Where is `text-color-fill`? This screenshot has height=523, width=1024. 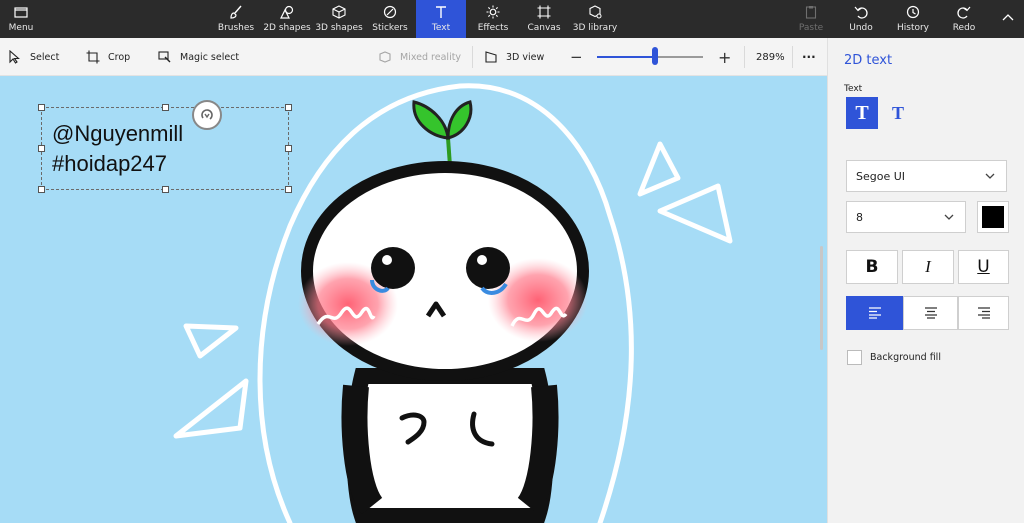
text-color-fill is located at coordinates (993, 217).